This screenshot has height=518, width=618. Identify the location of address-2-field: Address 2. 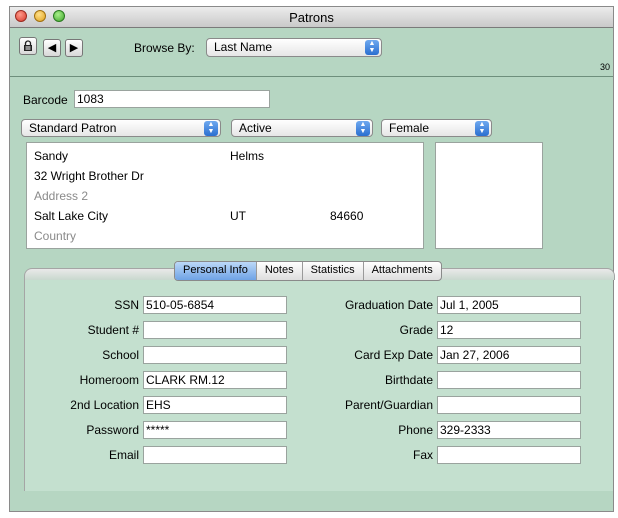
(61, 196).